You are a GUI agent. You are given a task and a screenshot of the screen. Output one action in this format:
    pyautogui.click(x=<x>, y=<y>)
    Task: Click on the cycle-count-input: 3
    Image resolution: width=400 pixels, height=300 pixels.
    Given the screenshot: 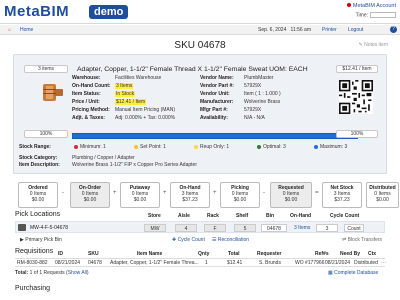 What is the action you would take?
    pyautogui.click(x=327, y=228)
    